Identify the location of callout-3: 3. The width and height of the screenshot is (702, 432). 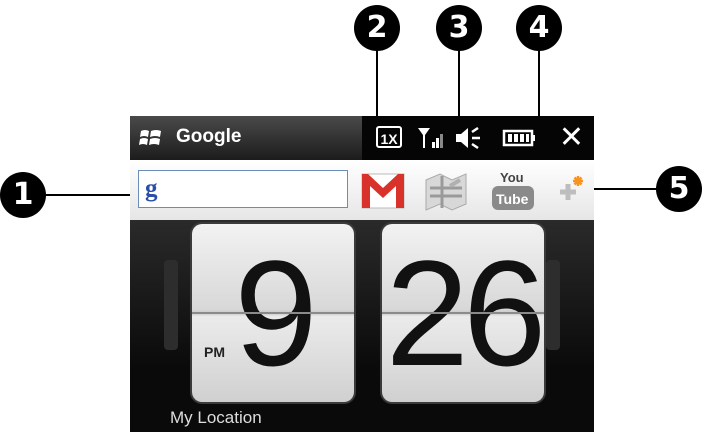
(459, 28).